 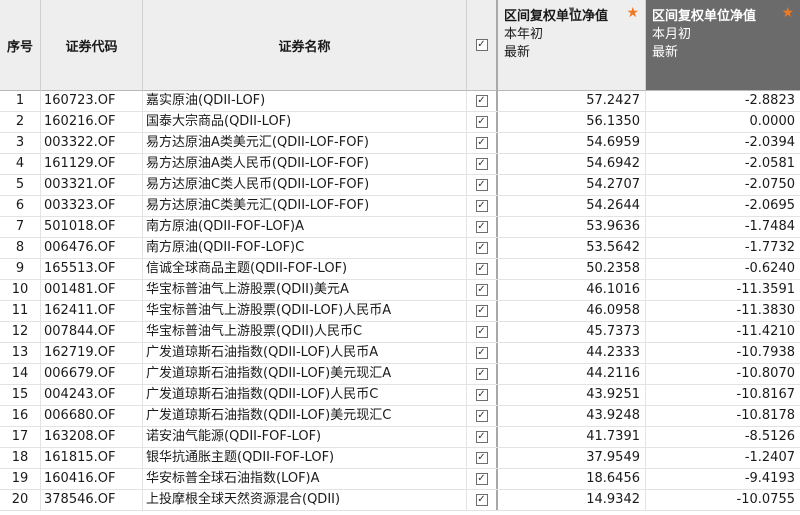 I want to click on security-code: 003323.OF, so click(x=92, y=206).